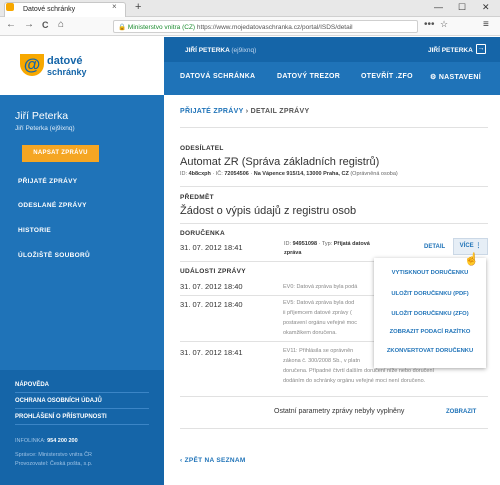 Image resolution: width=500 pixels, height=485 pixels. What do you see at coordinates (444, 24) in the screenshot?
I see `bookmark-star-icon: ☆` at bounding box center [444, 24].